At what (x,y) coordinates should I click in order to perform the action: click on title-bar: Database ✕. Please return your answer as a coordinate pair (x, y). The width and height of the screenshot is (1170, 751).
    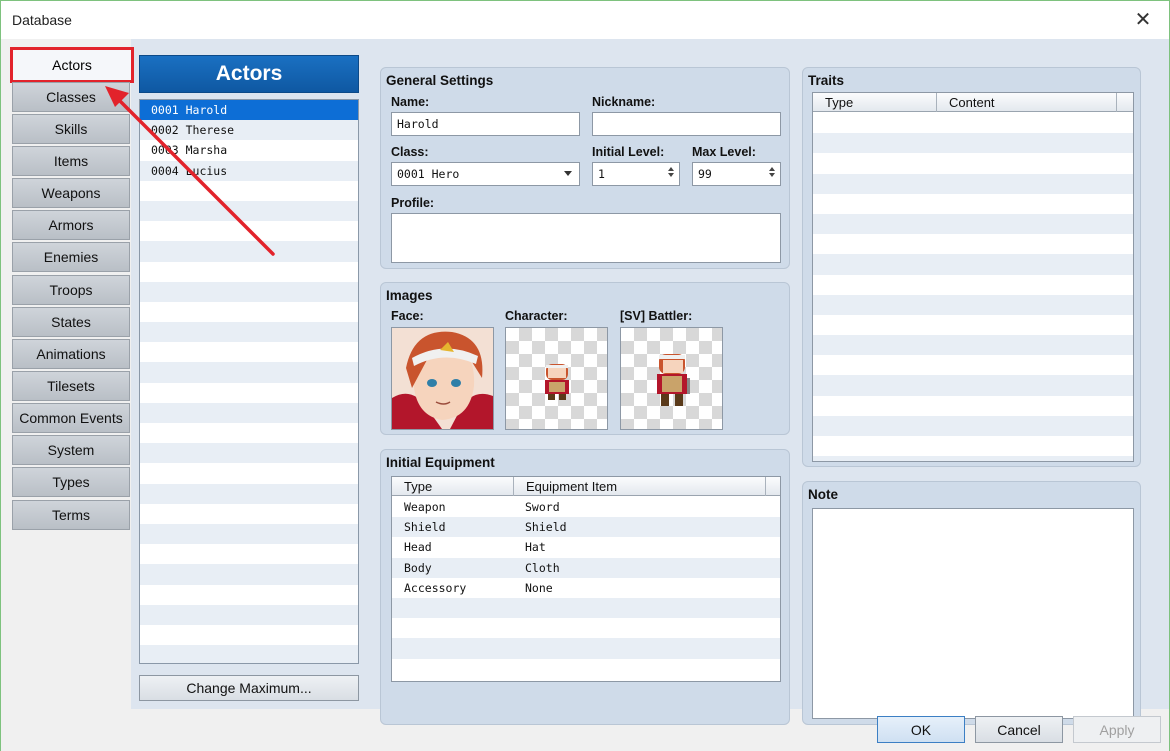
    Looking at the image, I should click on (585, 20).